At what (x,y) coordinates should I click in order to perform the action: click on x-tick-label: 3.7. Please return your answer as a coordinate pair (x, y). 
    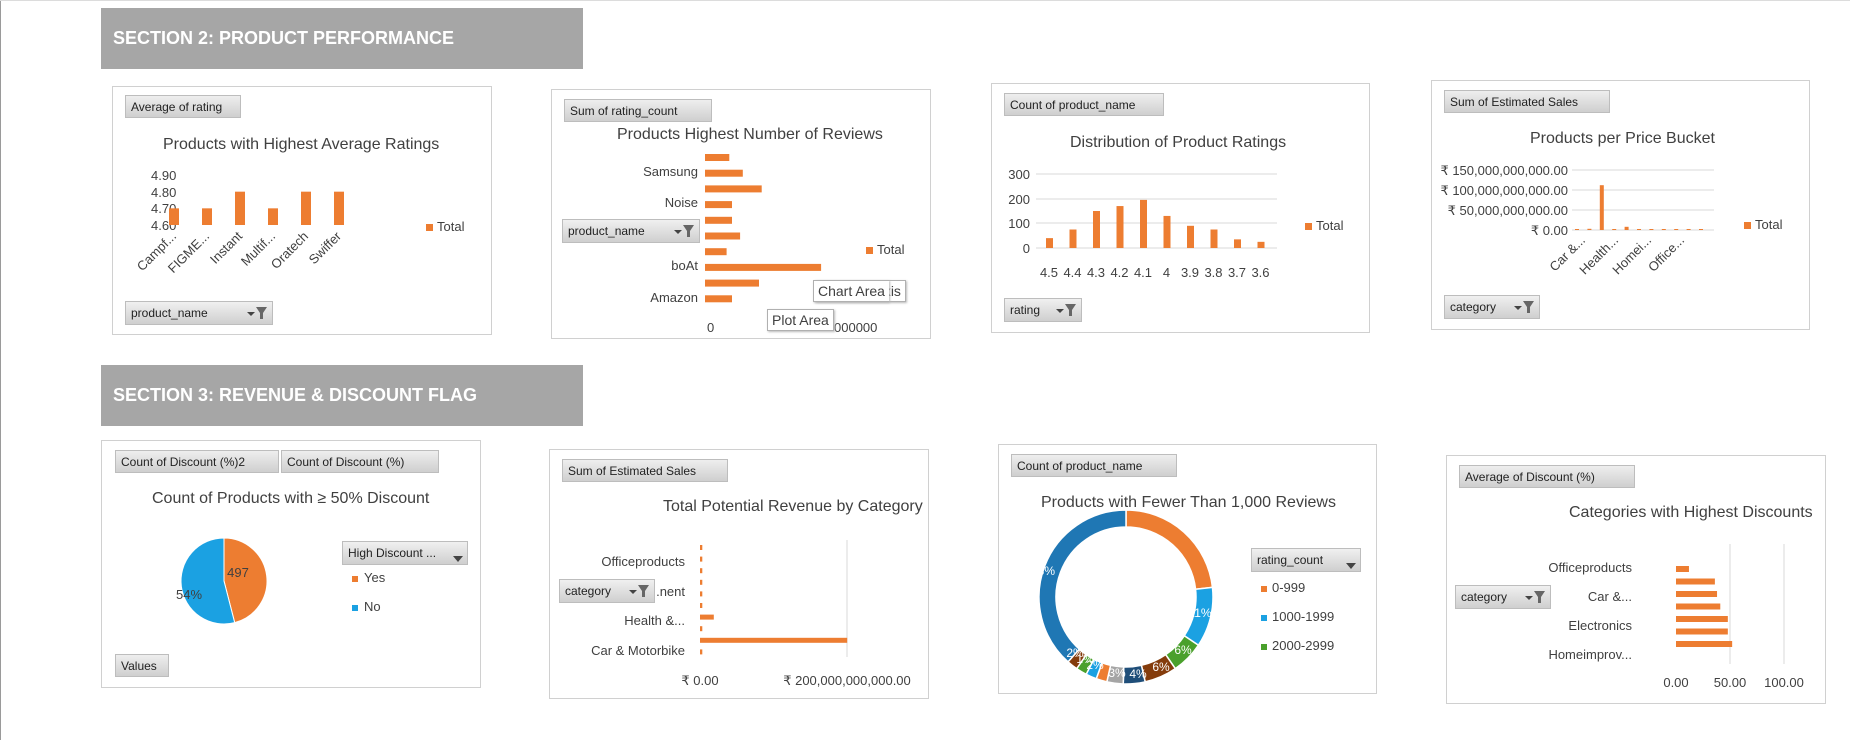
    Looking at the image, I should click on (1237, 272).